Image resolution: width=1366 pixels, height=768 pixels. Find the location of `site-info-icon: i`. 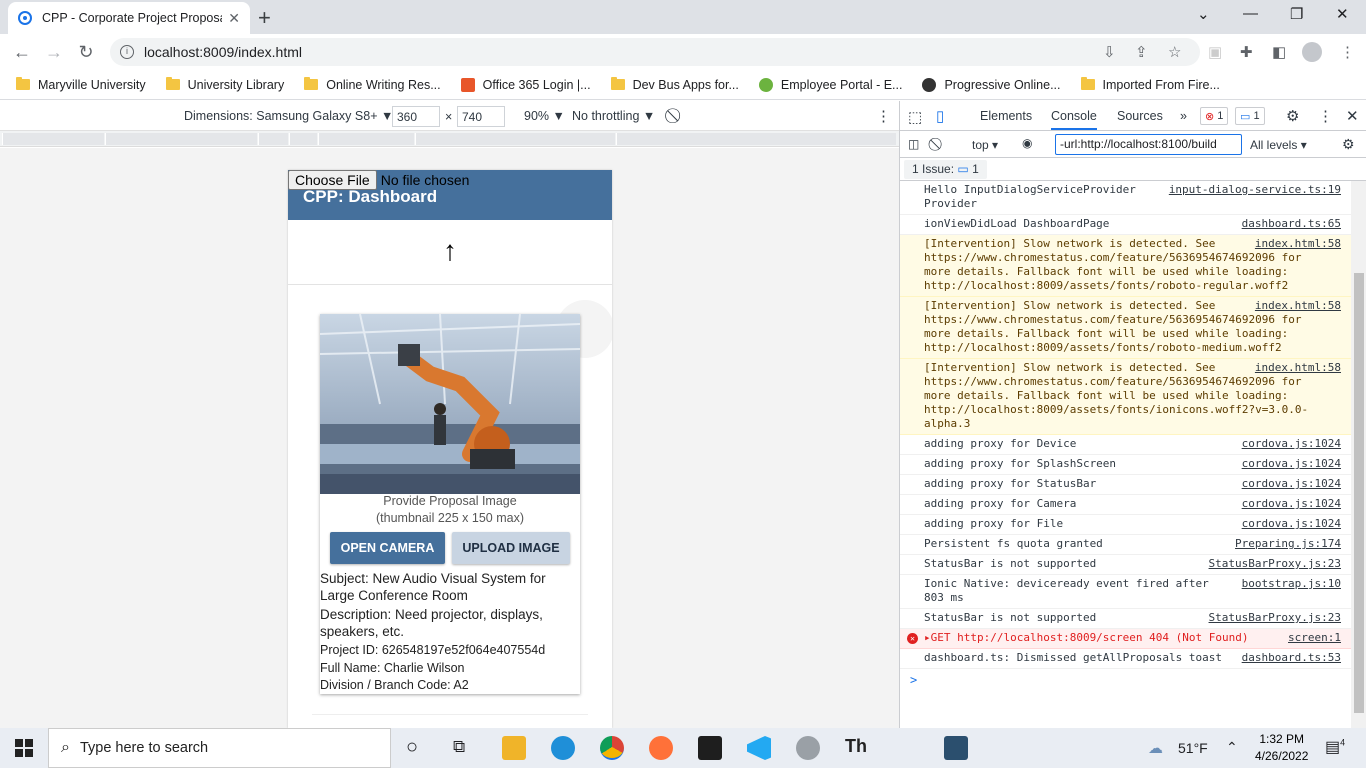

site-info-icon: i is located at coordinates (127, 52).